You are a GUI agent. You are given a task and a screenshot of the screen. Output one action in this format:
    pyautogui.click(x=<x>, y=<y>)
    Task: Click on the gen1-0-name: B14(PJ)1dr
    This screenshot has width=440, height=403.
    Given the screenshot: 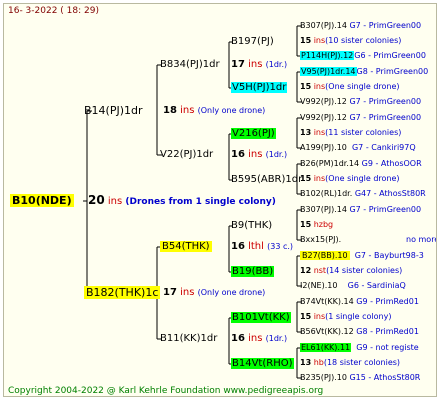 What is the action you would take?
    pyautogui.click(x=113, y=110)
    